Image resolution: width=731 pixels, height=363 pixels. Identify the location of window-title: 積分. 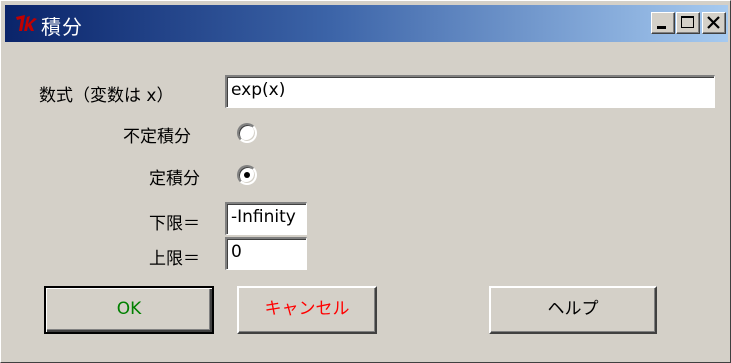
(62, 27).